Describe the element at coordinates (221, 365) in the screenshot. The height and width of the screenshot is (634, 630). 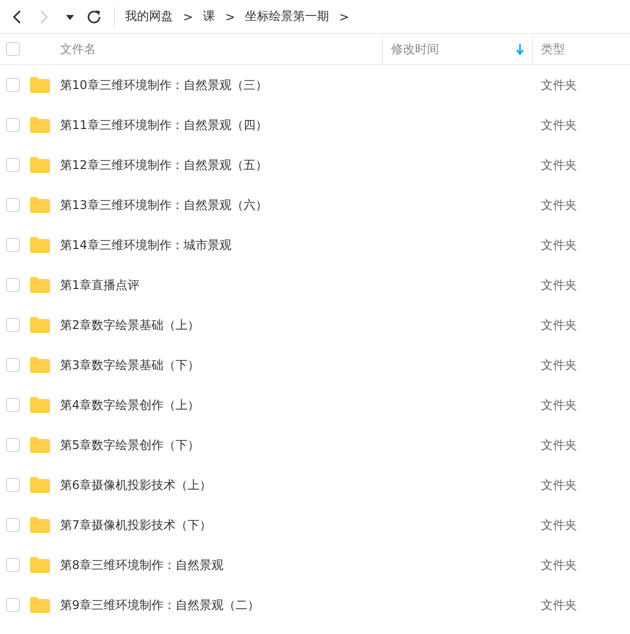
I see `file-name: 第3章数字绘景基础（下）` at that location.